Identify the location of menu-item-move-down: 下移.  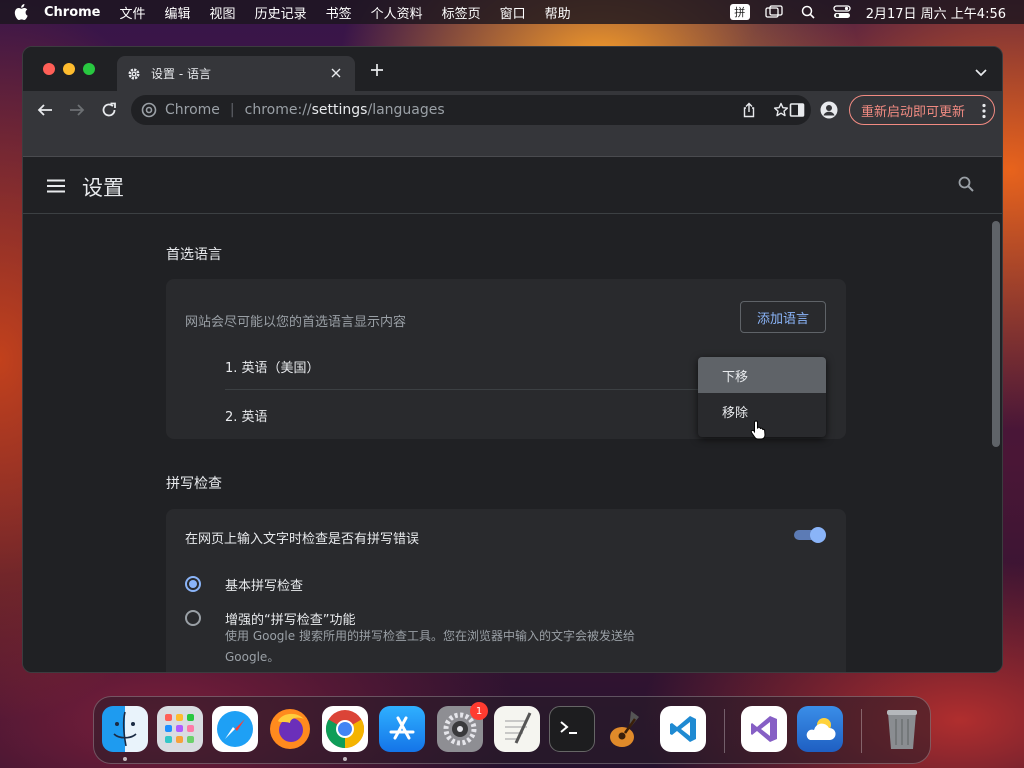
(762, 375).